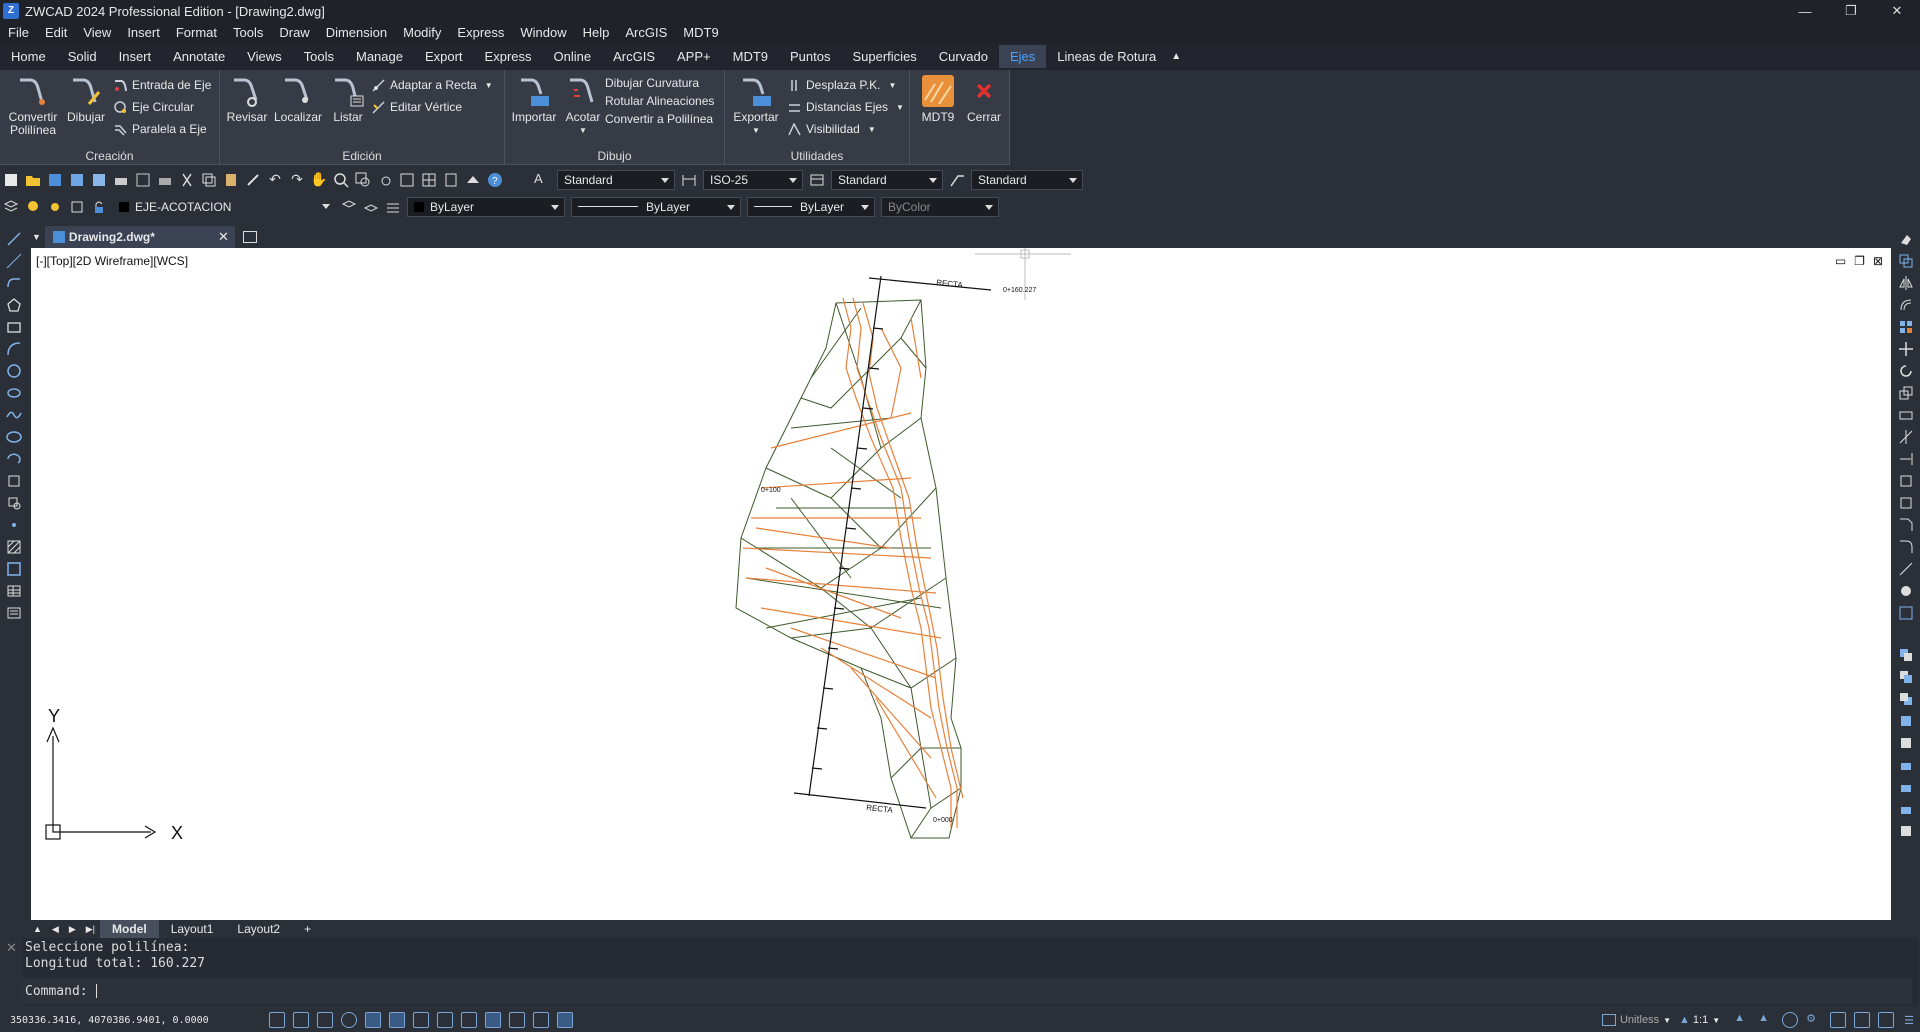 This screenshot has width=1920, height=1032. What do you see at coordinates (297, 180) in the screenshot?
I see `redo-icon: ↷` at bounding box center [297, 180].